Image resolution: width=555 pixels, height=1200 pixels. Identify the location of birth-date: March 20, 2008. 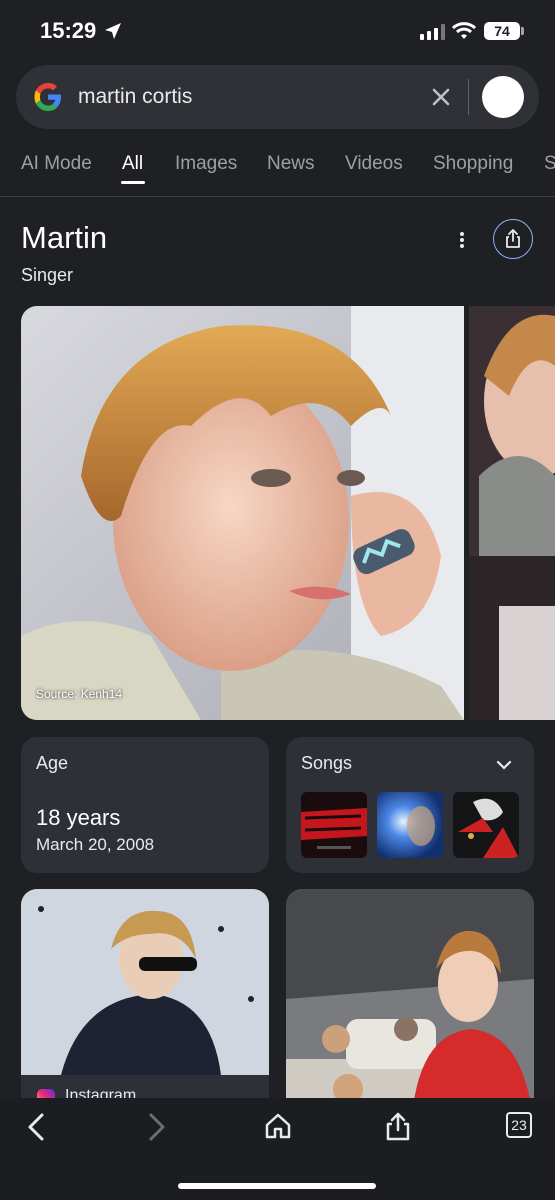
(95, 844).